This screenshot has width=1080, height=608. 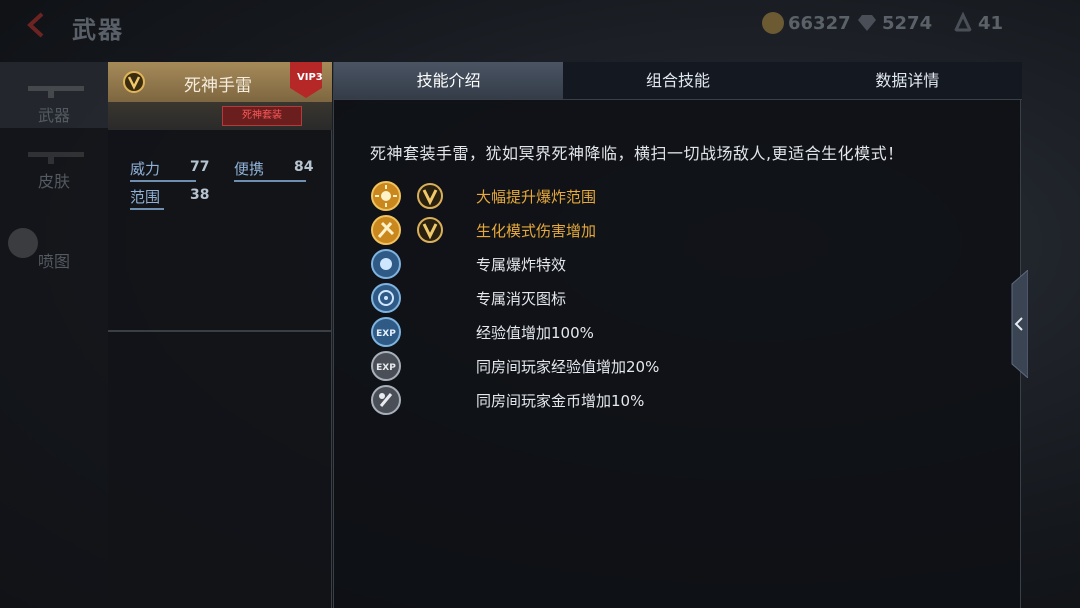 I want to click on page-title: 武器, so click(x=98, y=30).